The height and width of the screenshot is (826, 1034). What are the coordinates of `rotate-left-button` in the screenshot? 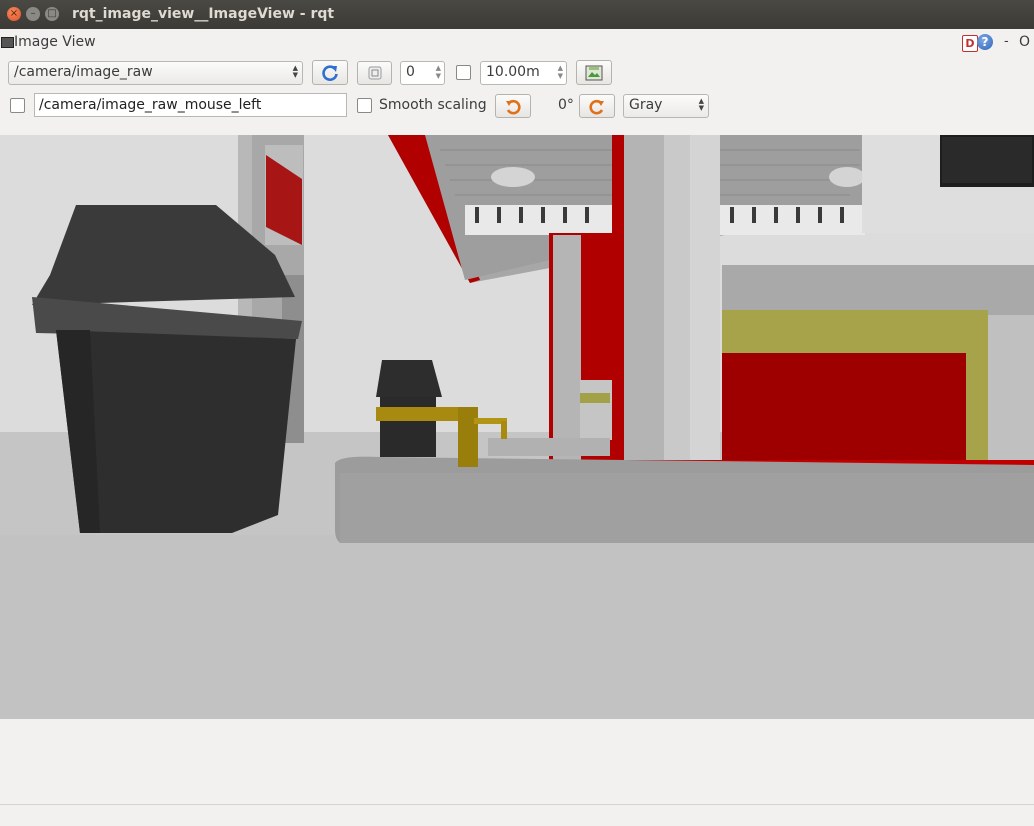 It's located at (513, 106).